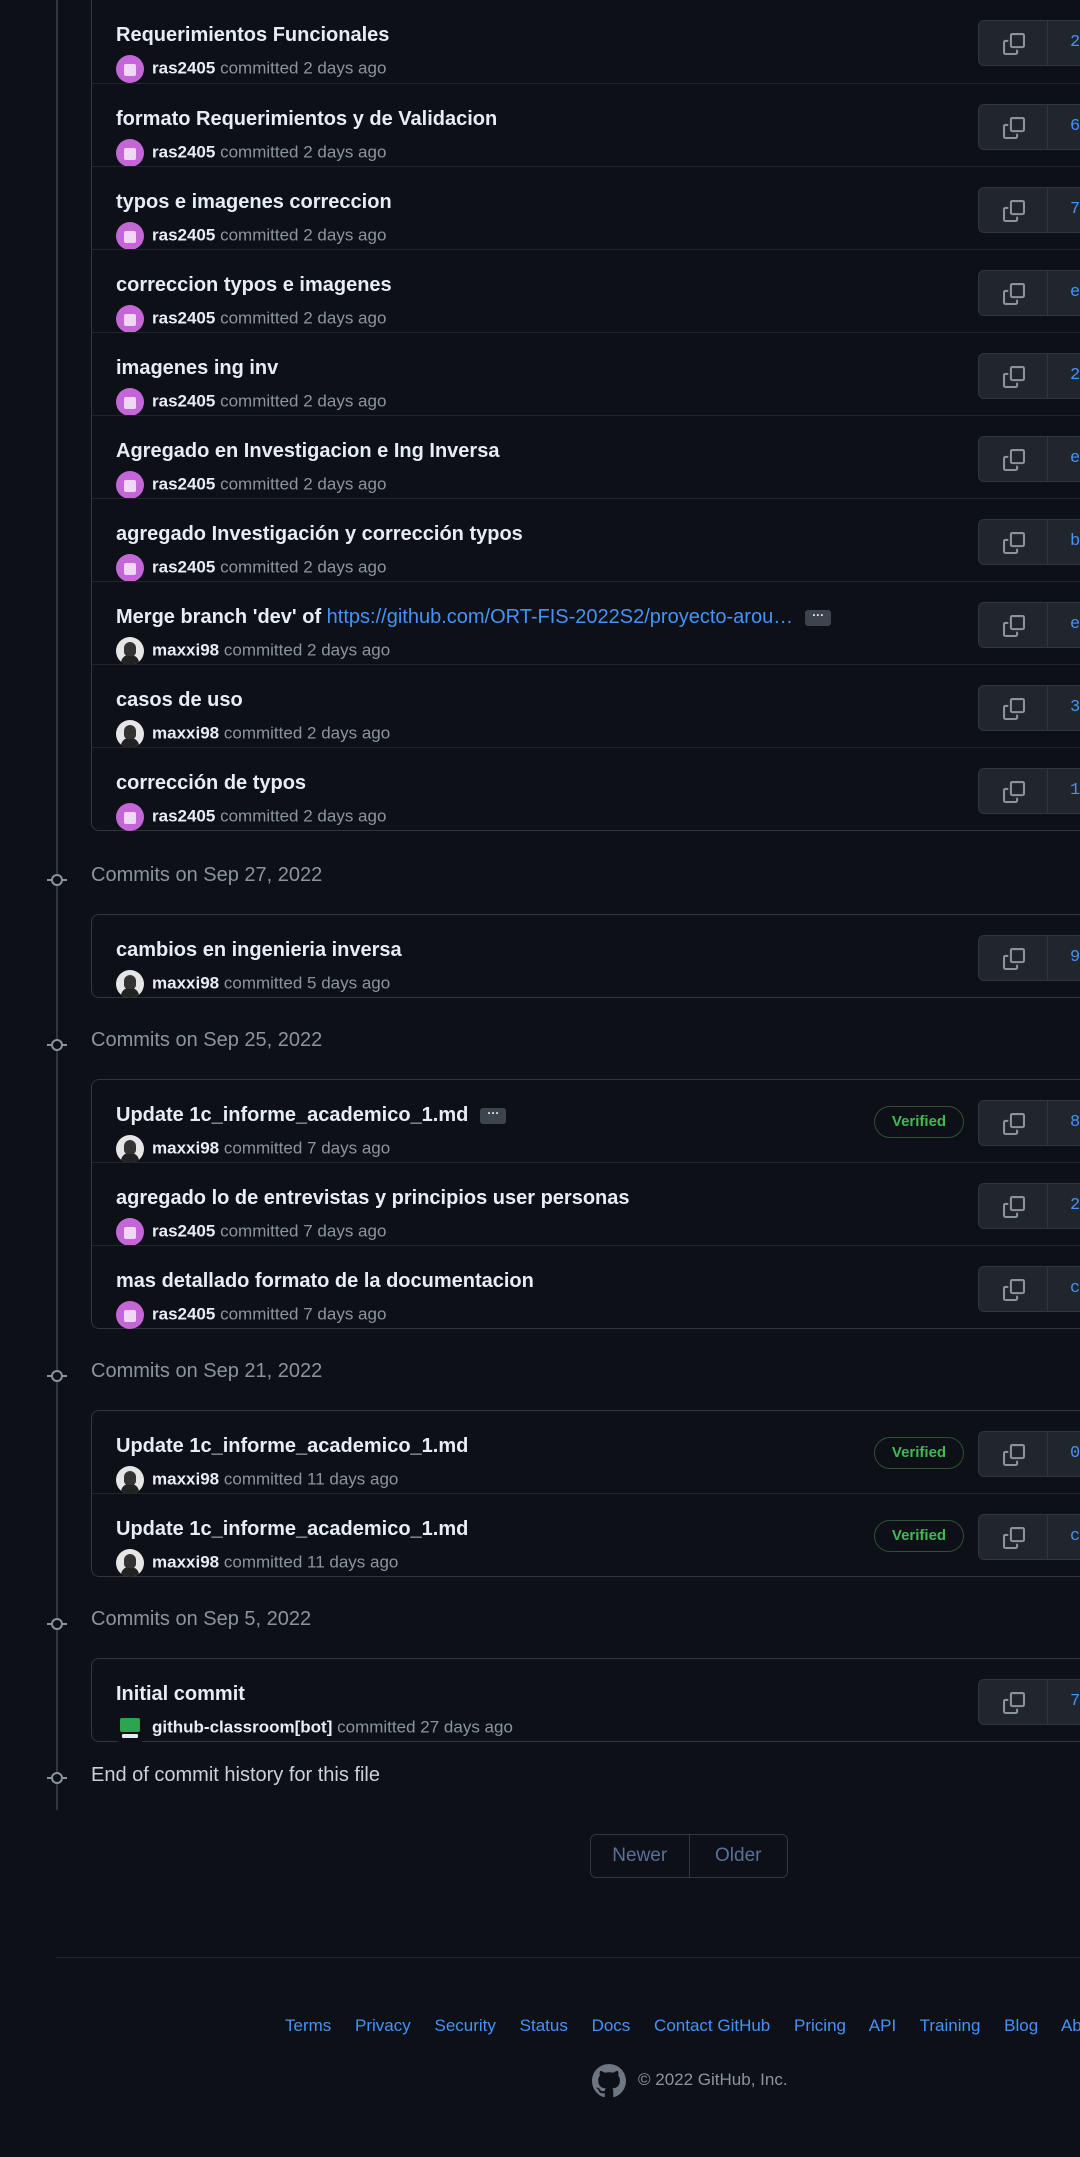  I want to click on commit-message-link: imagenes ing inv, so click(197, 368).